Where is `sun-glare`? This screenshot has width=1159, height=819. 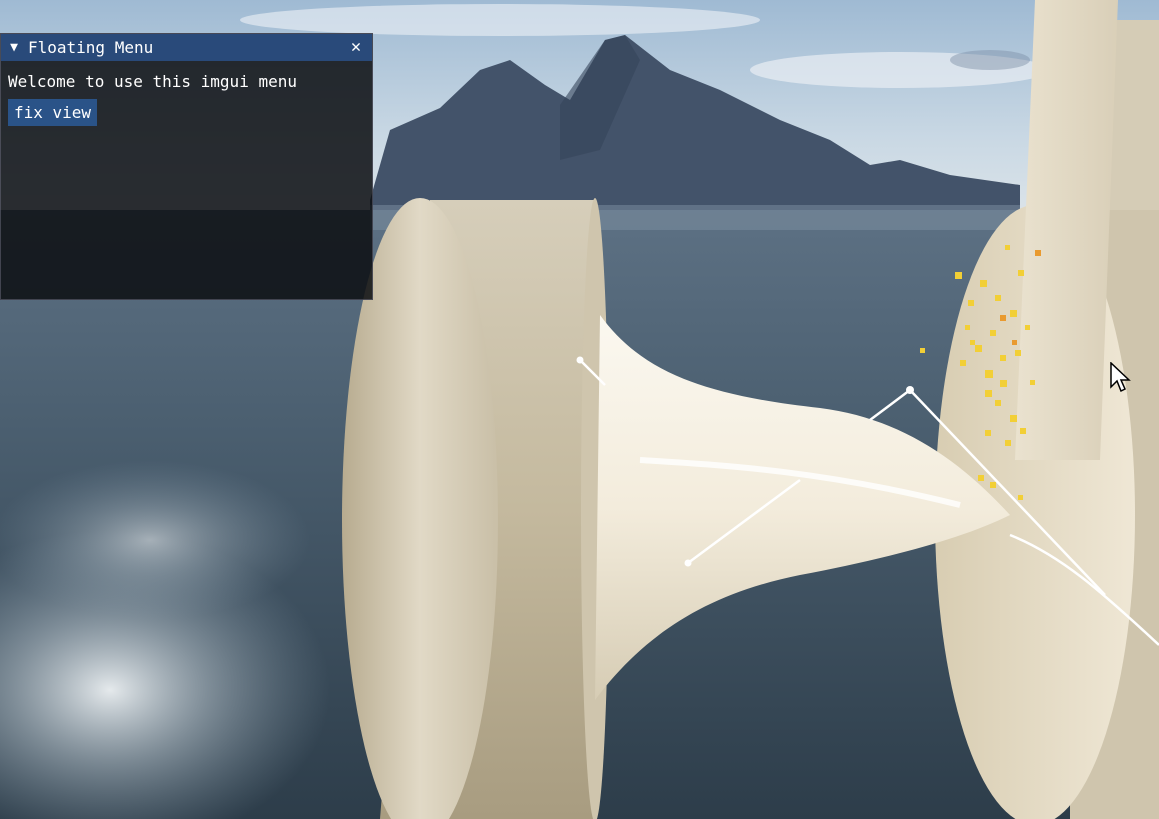
sun-glare is located at coordinates (155, 540).